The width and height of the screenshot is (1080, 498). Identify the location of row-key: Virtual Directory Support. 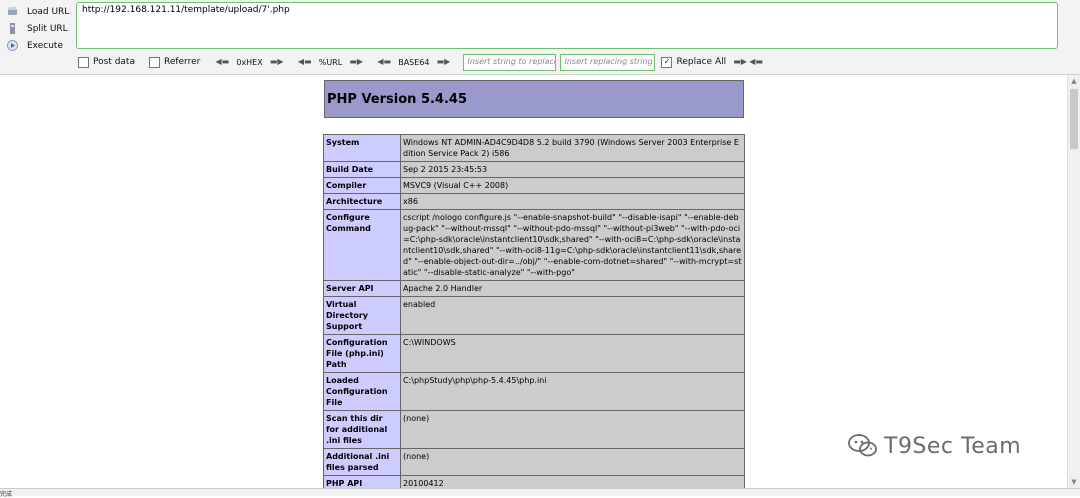
(362, 315).